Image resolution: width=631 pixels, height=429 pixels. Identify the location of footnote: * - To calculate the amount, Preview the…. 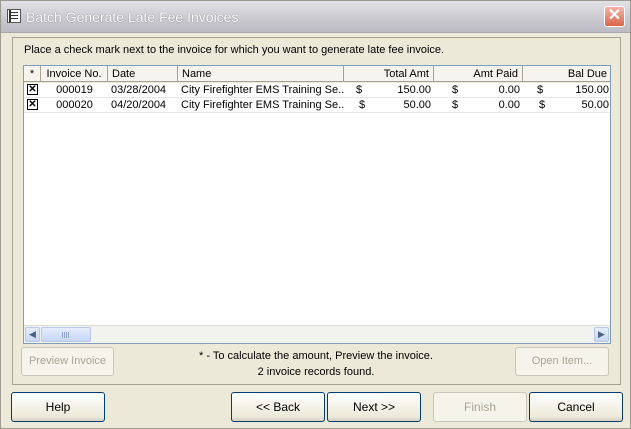
(316, 364).